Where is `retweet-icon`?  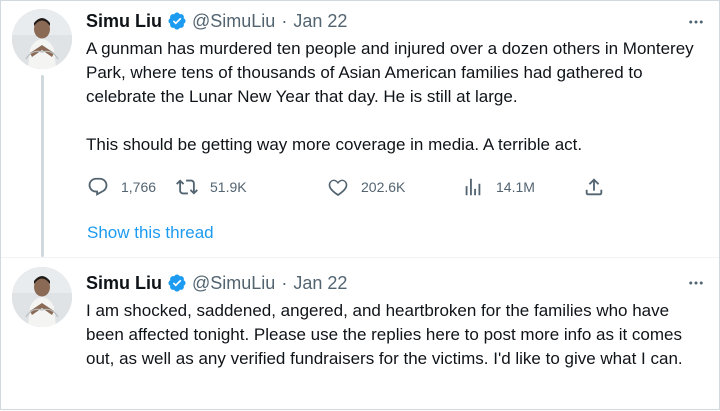
retweet-icon is located at coordinates (187, 187).